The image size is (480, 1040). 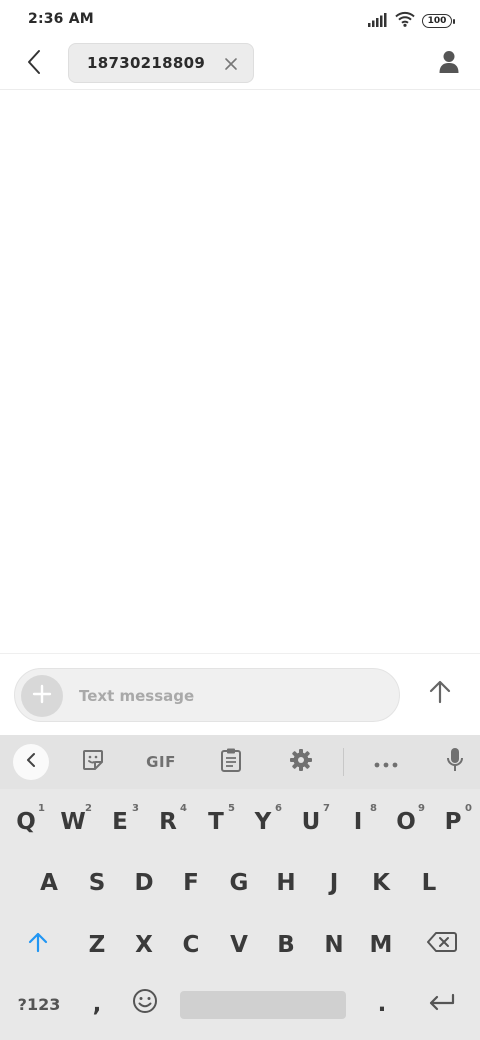 What do you see at coordinates (334, 945) in the screenshot?
I see `key-n: N` at bounding box center [334, 945].